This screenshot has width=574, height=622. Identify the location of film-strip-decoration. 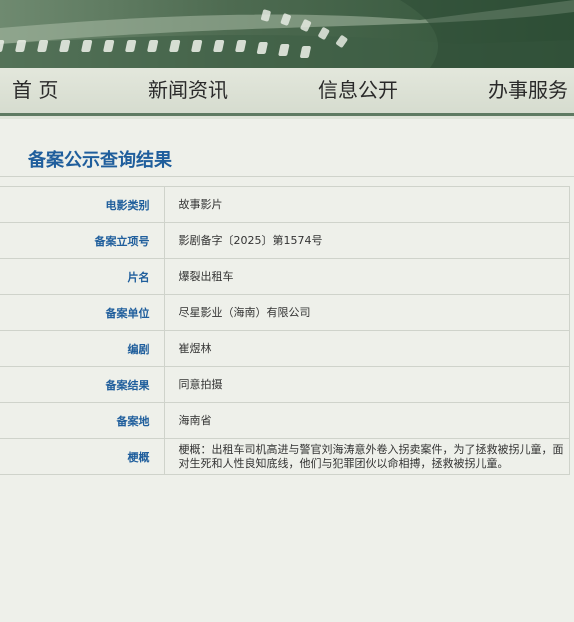
(287, 34).